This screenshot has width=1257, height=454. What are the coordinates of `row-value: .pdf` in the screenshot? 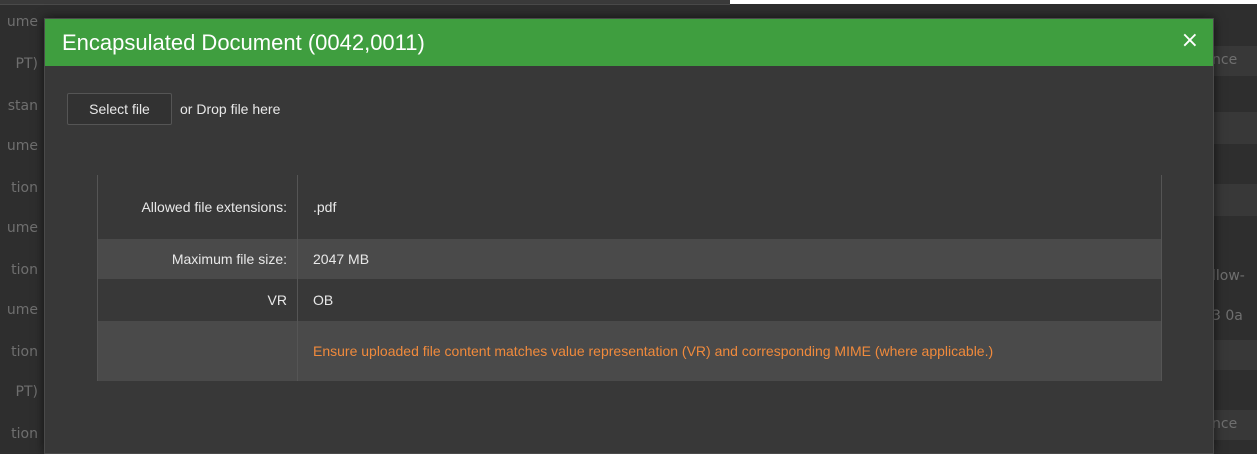 It's located at (325, 207).